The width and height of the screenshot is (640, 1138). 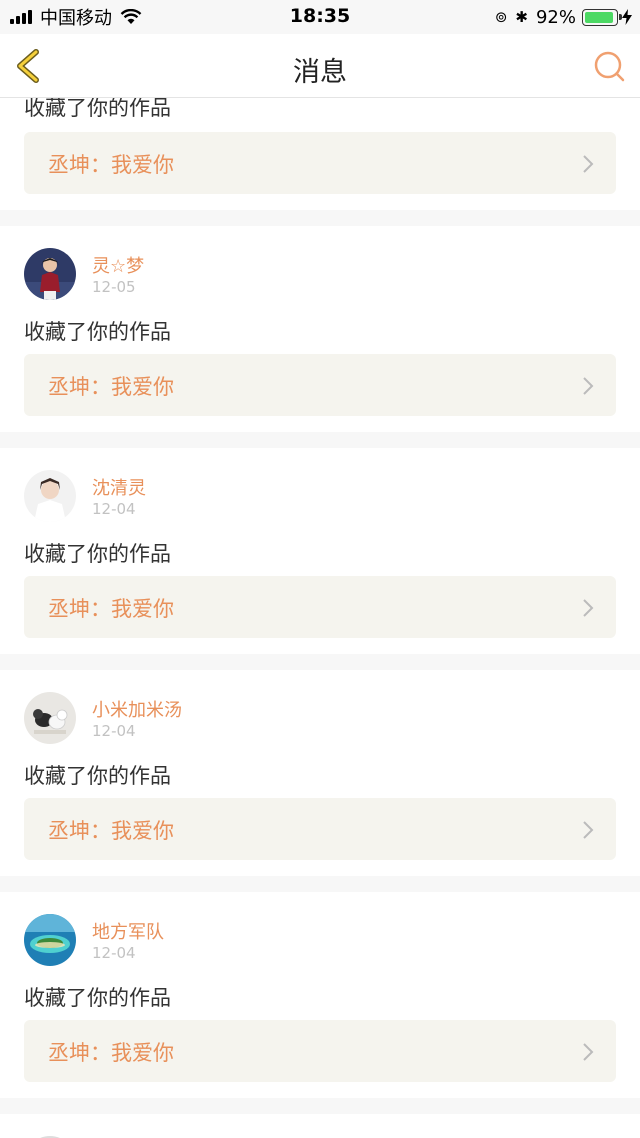 What do you see at coordinates (555, 17) in the screenshot?
I see `battery-percent: 92%` at bounding box center [555, 17].